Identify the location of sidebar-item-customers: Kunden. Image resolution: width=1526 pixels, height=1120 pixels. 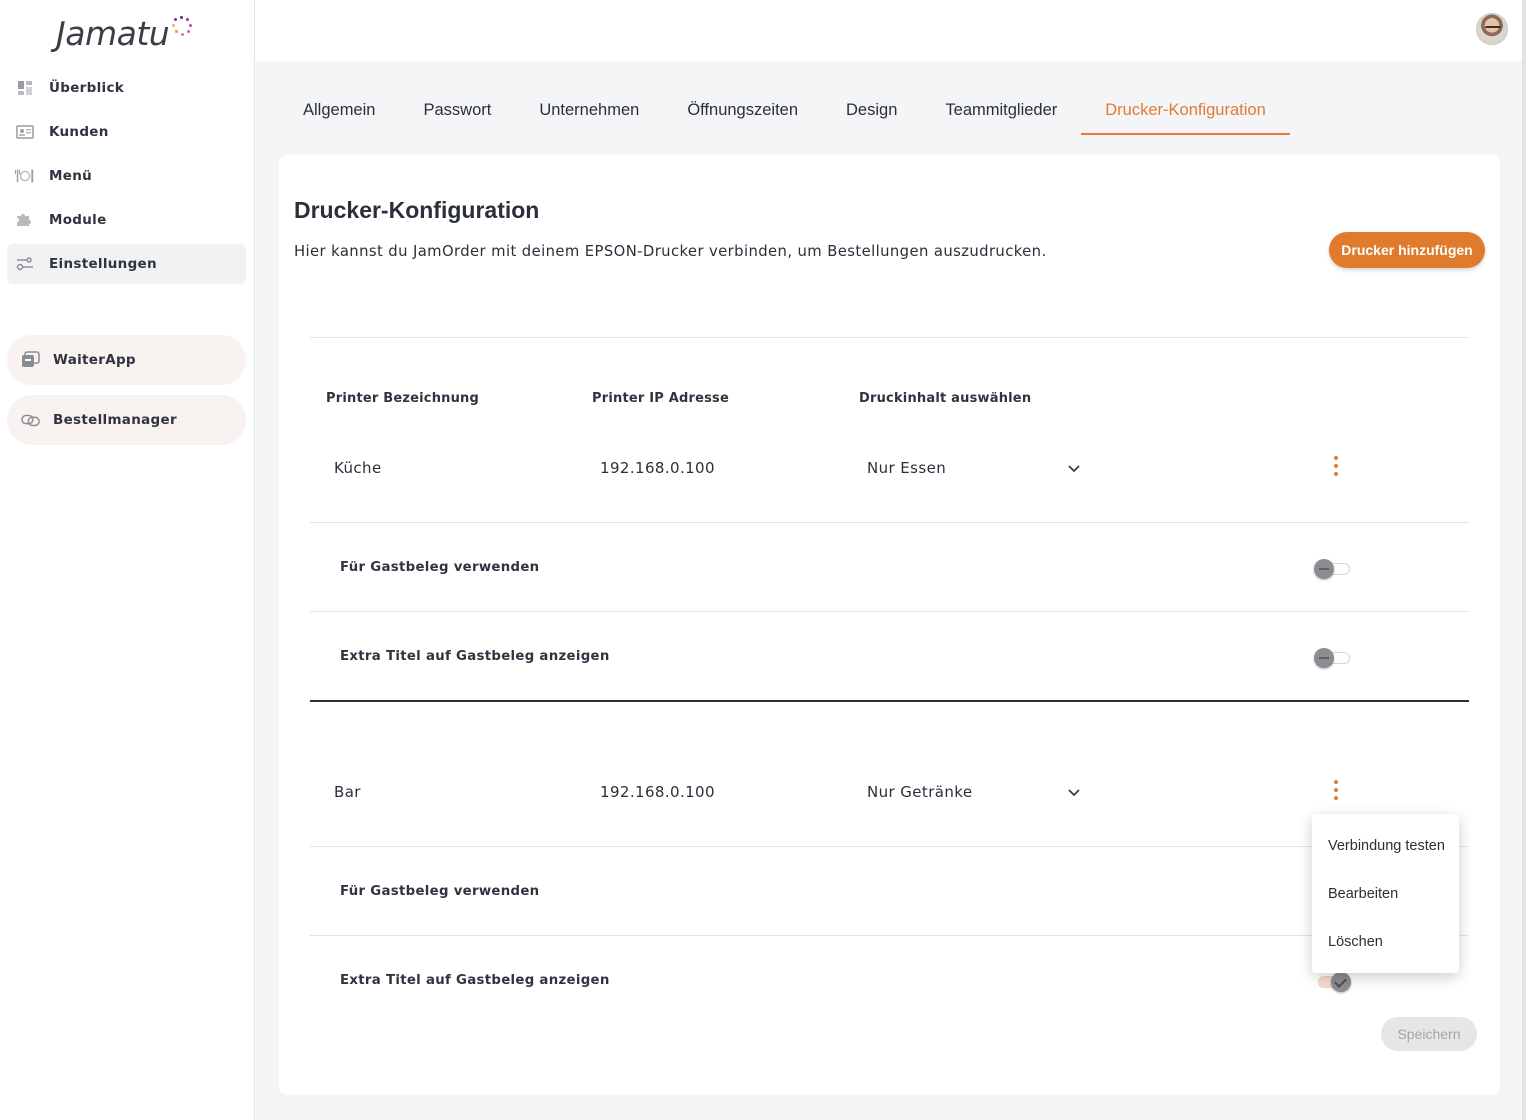
(126, 132).